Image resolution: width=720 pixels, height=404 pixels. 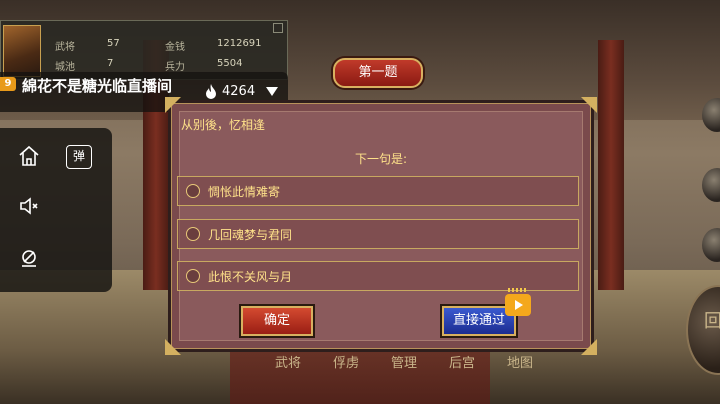 What do you see at coordinates (211, 92) in the screenshot?
I see `fire-icon` at bounding box center [211, 92].